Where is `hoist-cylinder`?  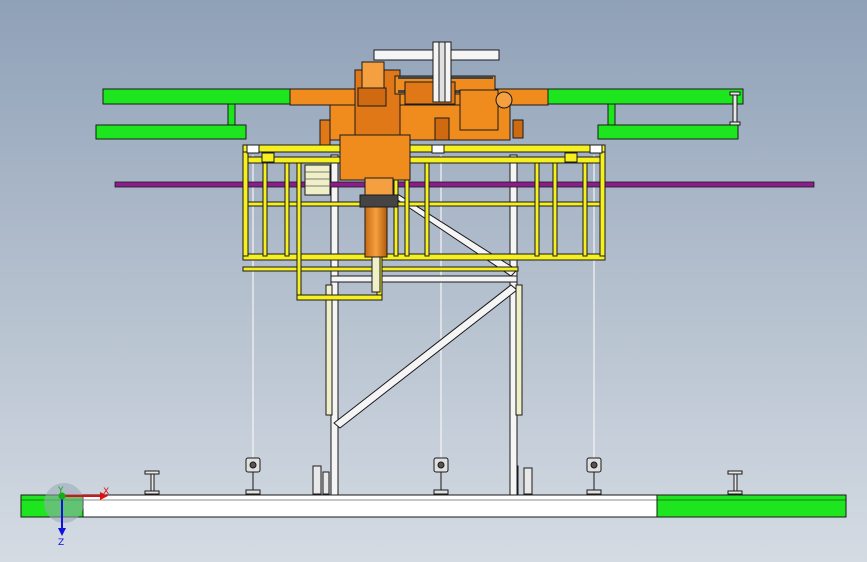
hoist-cylinder is located at coordinates (376, 232).